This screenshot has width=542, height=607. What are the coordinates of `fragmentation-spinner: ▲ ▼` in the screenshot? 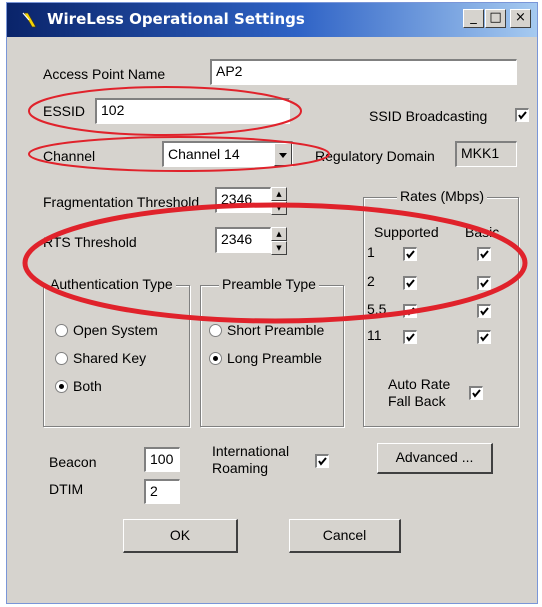 It's located at (279, 201).